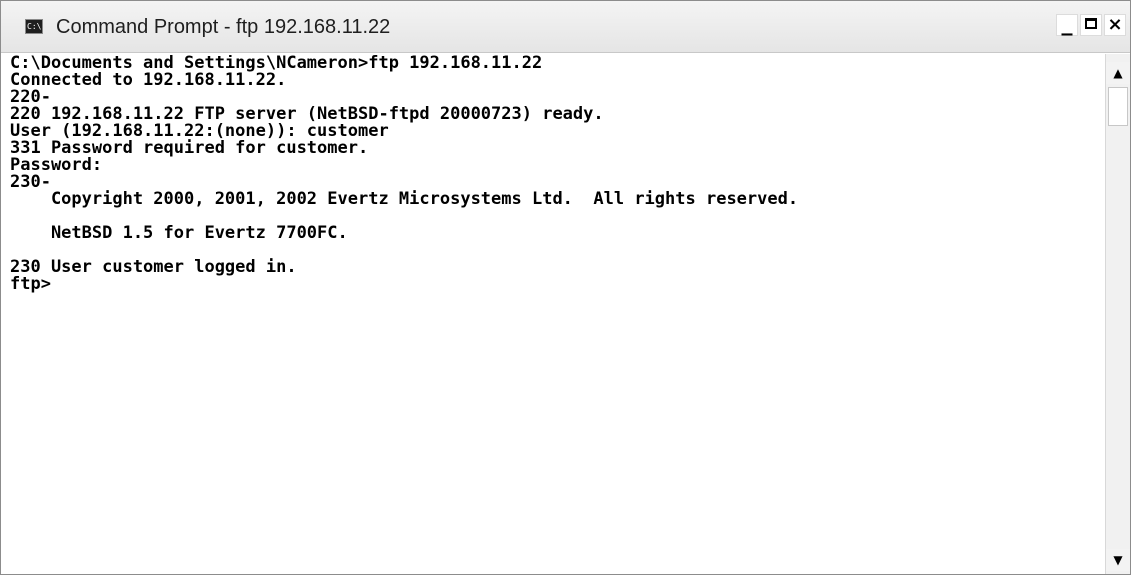 This screenshot has width=1133, height=577. Describe the element at coordinates (1117, 314) in the screenshot. I see `vertical-scrollbar: ▲ ▼` at that location.